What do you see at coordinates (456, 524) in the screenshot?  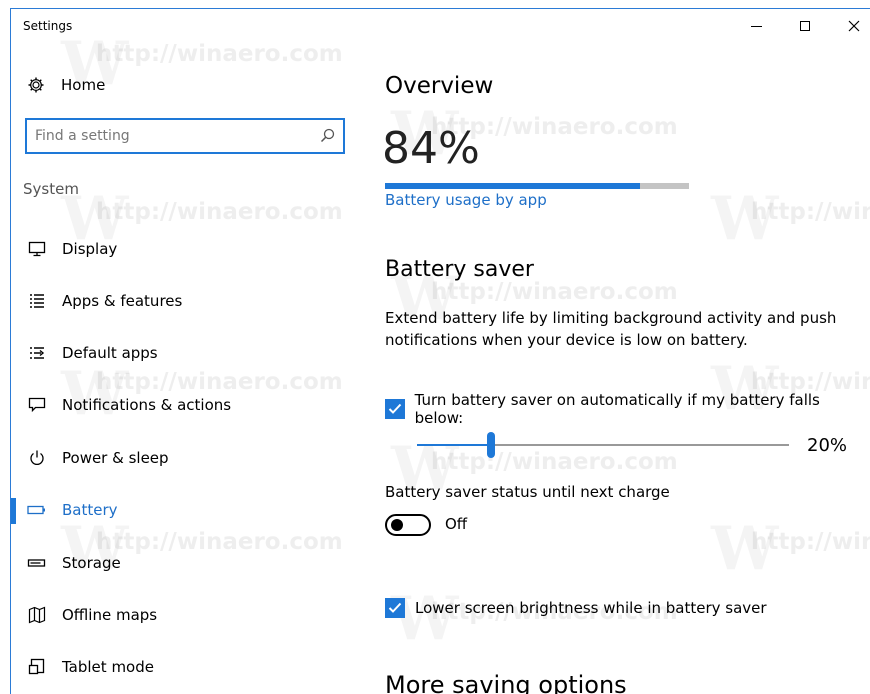 I see `toggle-state-label: Off` at bounding box center [456, 524].